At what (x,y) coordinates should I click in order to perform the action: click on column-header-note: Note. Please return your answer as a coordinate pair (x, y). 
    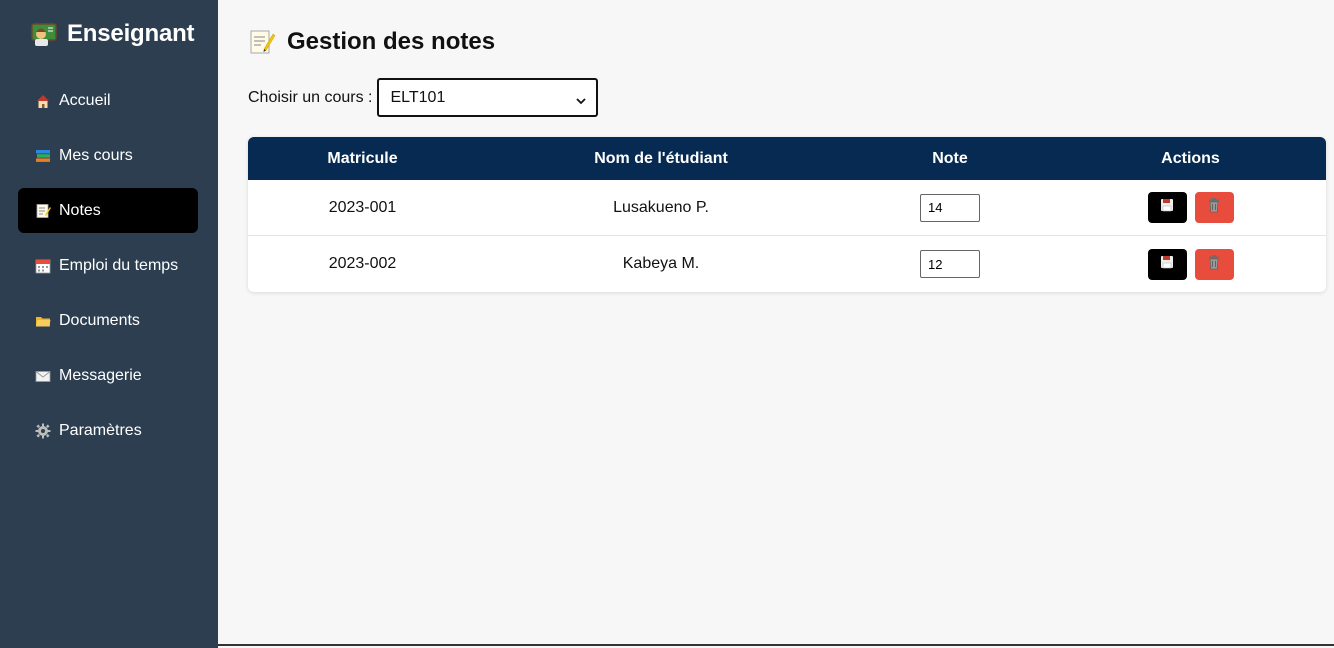
    Looking at the image, I should click on (950, 158).